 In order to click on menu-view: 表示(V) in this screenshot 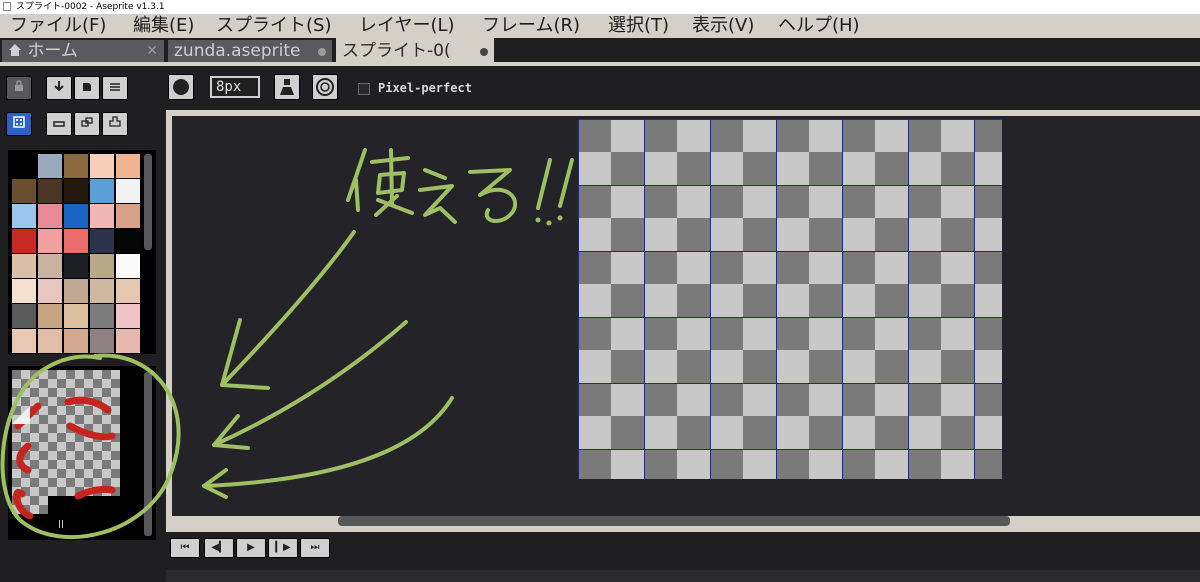, I will do `click(723, 26)`.